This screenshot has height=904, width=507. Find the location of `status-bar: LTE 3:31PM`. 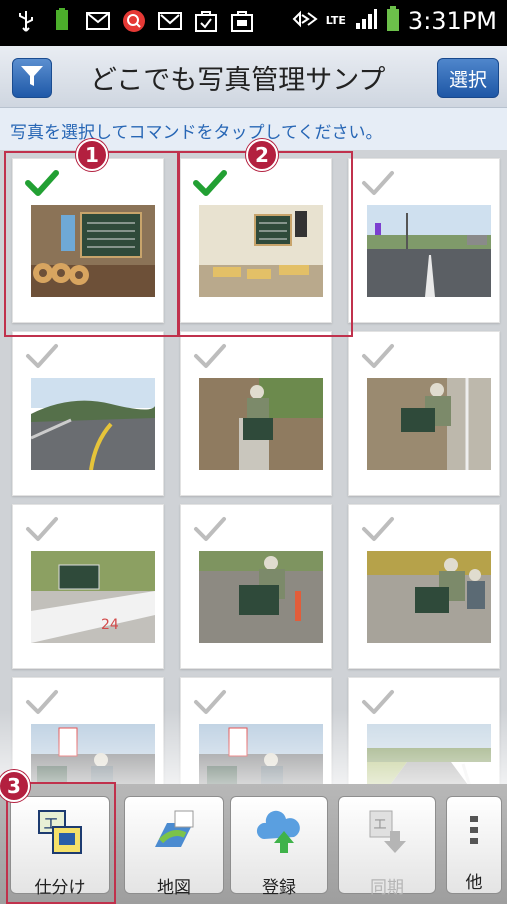

status-bar: LTE 3:31PM is located at coordinates (253, 23).